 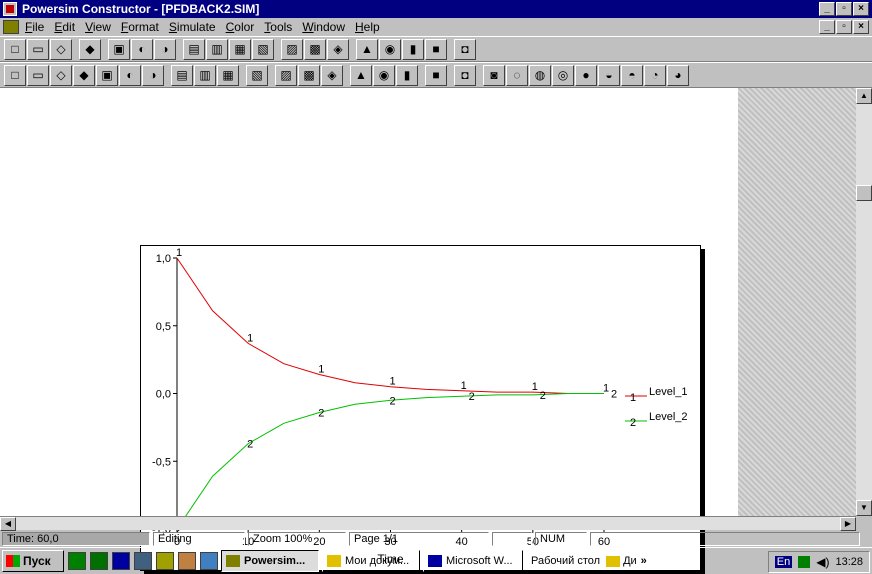 What do you see at coordinates (209, 561) in the screenshot?
I see `quicklaunch-browser-icon` at bounding box center [209, 561].